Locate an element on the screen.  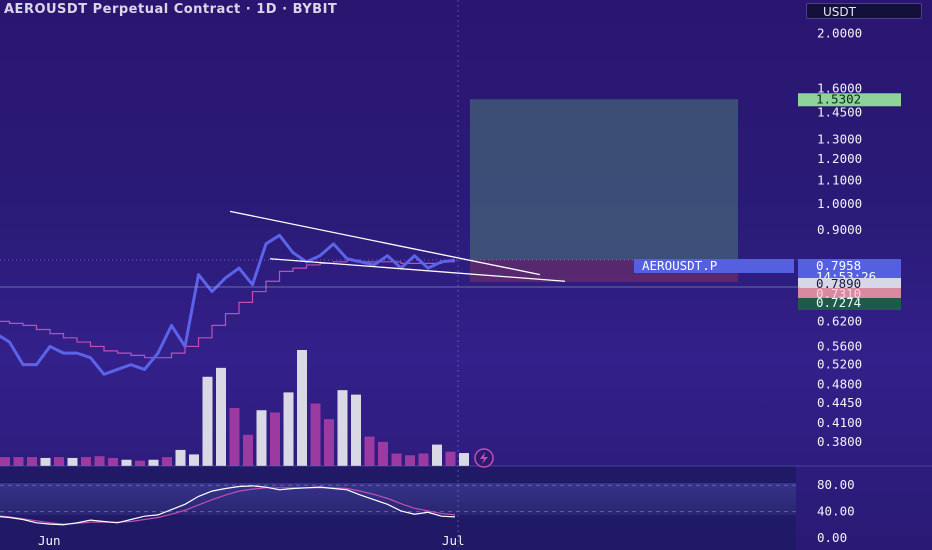
rsi-tick-label: 80.00 is located at coordinates (836, 484).